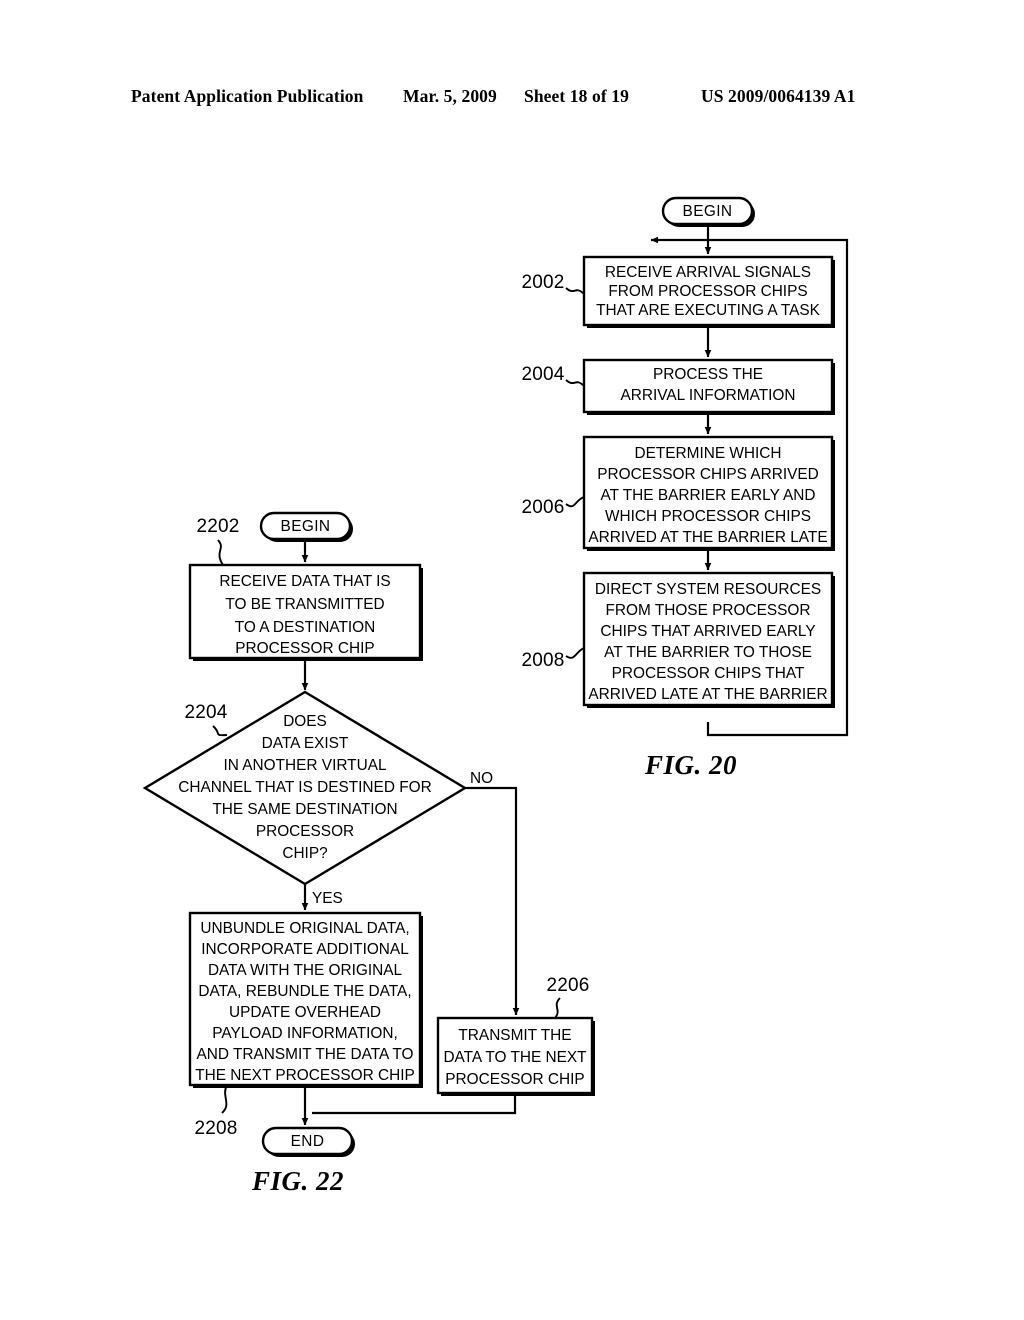 The height and width of the screenshot is (1320, 1024). I want to click on fig22-node-2204-line-1: DATA EXIST, so click(305, 743).